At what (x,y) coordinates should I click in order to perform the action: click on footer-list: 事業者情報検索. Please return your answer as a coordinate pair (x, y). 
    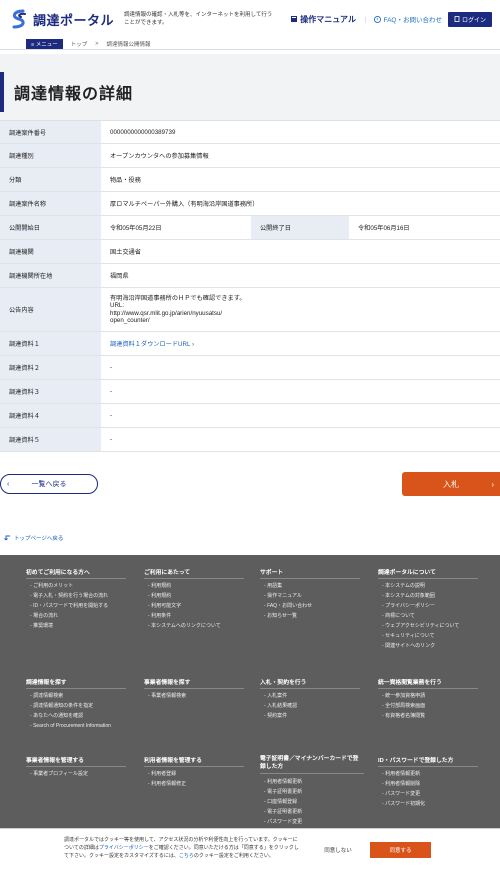
    Looking at the image, I should click on (198, 696).